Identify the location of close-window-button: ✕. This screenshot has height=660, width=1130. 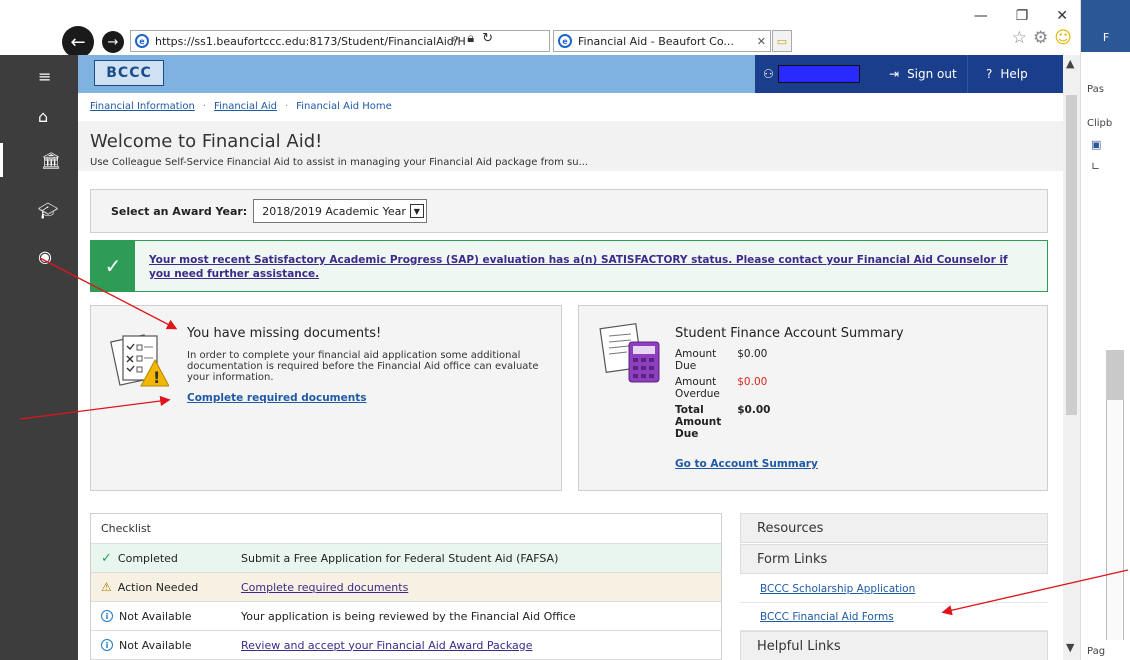
(1062, 16).